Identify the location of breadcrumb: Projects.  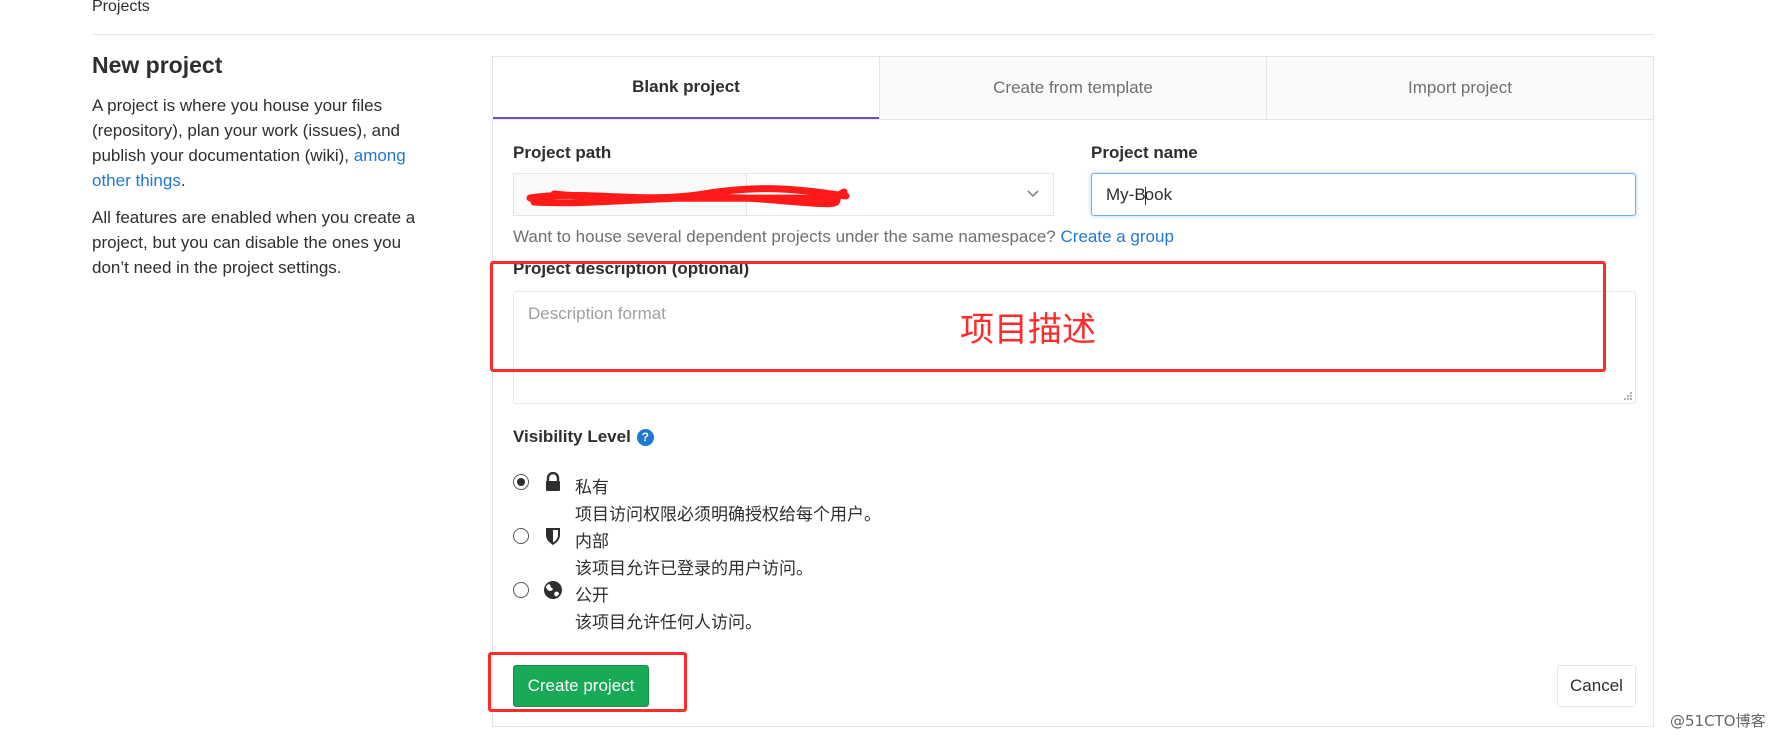
(121, 8).